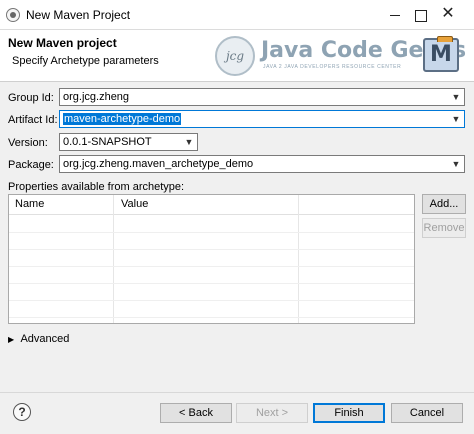  Describe the element at coordinates (448, 15) in the screenshot. I see `close-button: ✕` at that location.